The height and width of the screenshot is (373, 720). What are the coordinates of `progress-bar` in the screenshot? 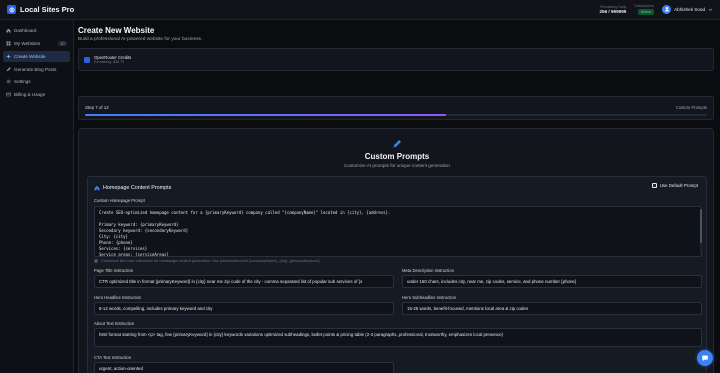 It's located at (396, 115).